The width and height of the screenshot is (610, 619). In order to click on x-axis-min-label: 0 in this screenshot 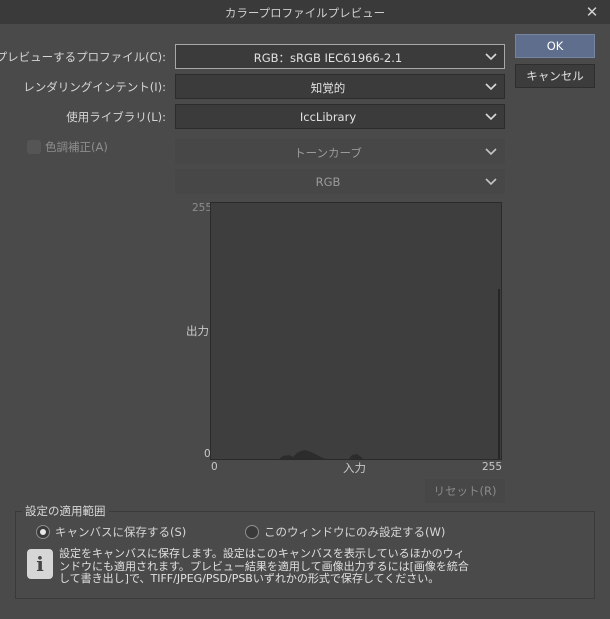, I will do `click(214, 467)`.